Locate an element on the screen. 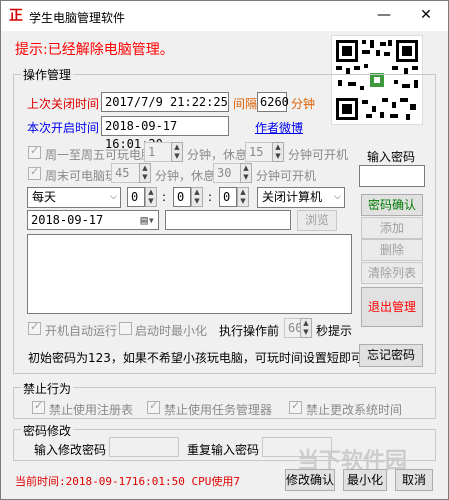 Image resolution: width=449 pixels, height=500 pixels. weekday-rest-field: 15 is located at coordinates (260, 152).